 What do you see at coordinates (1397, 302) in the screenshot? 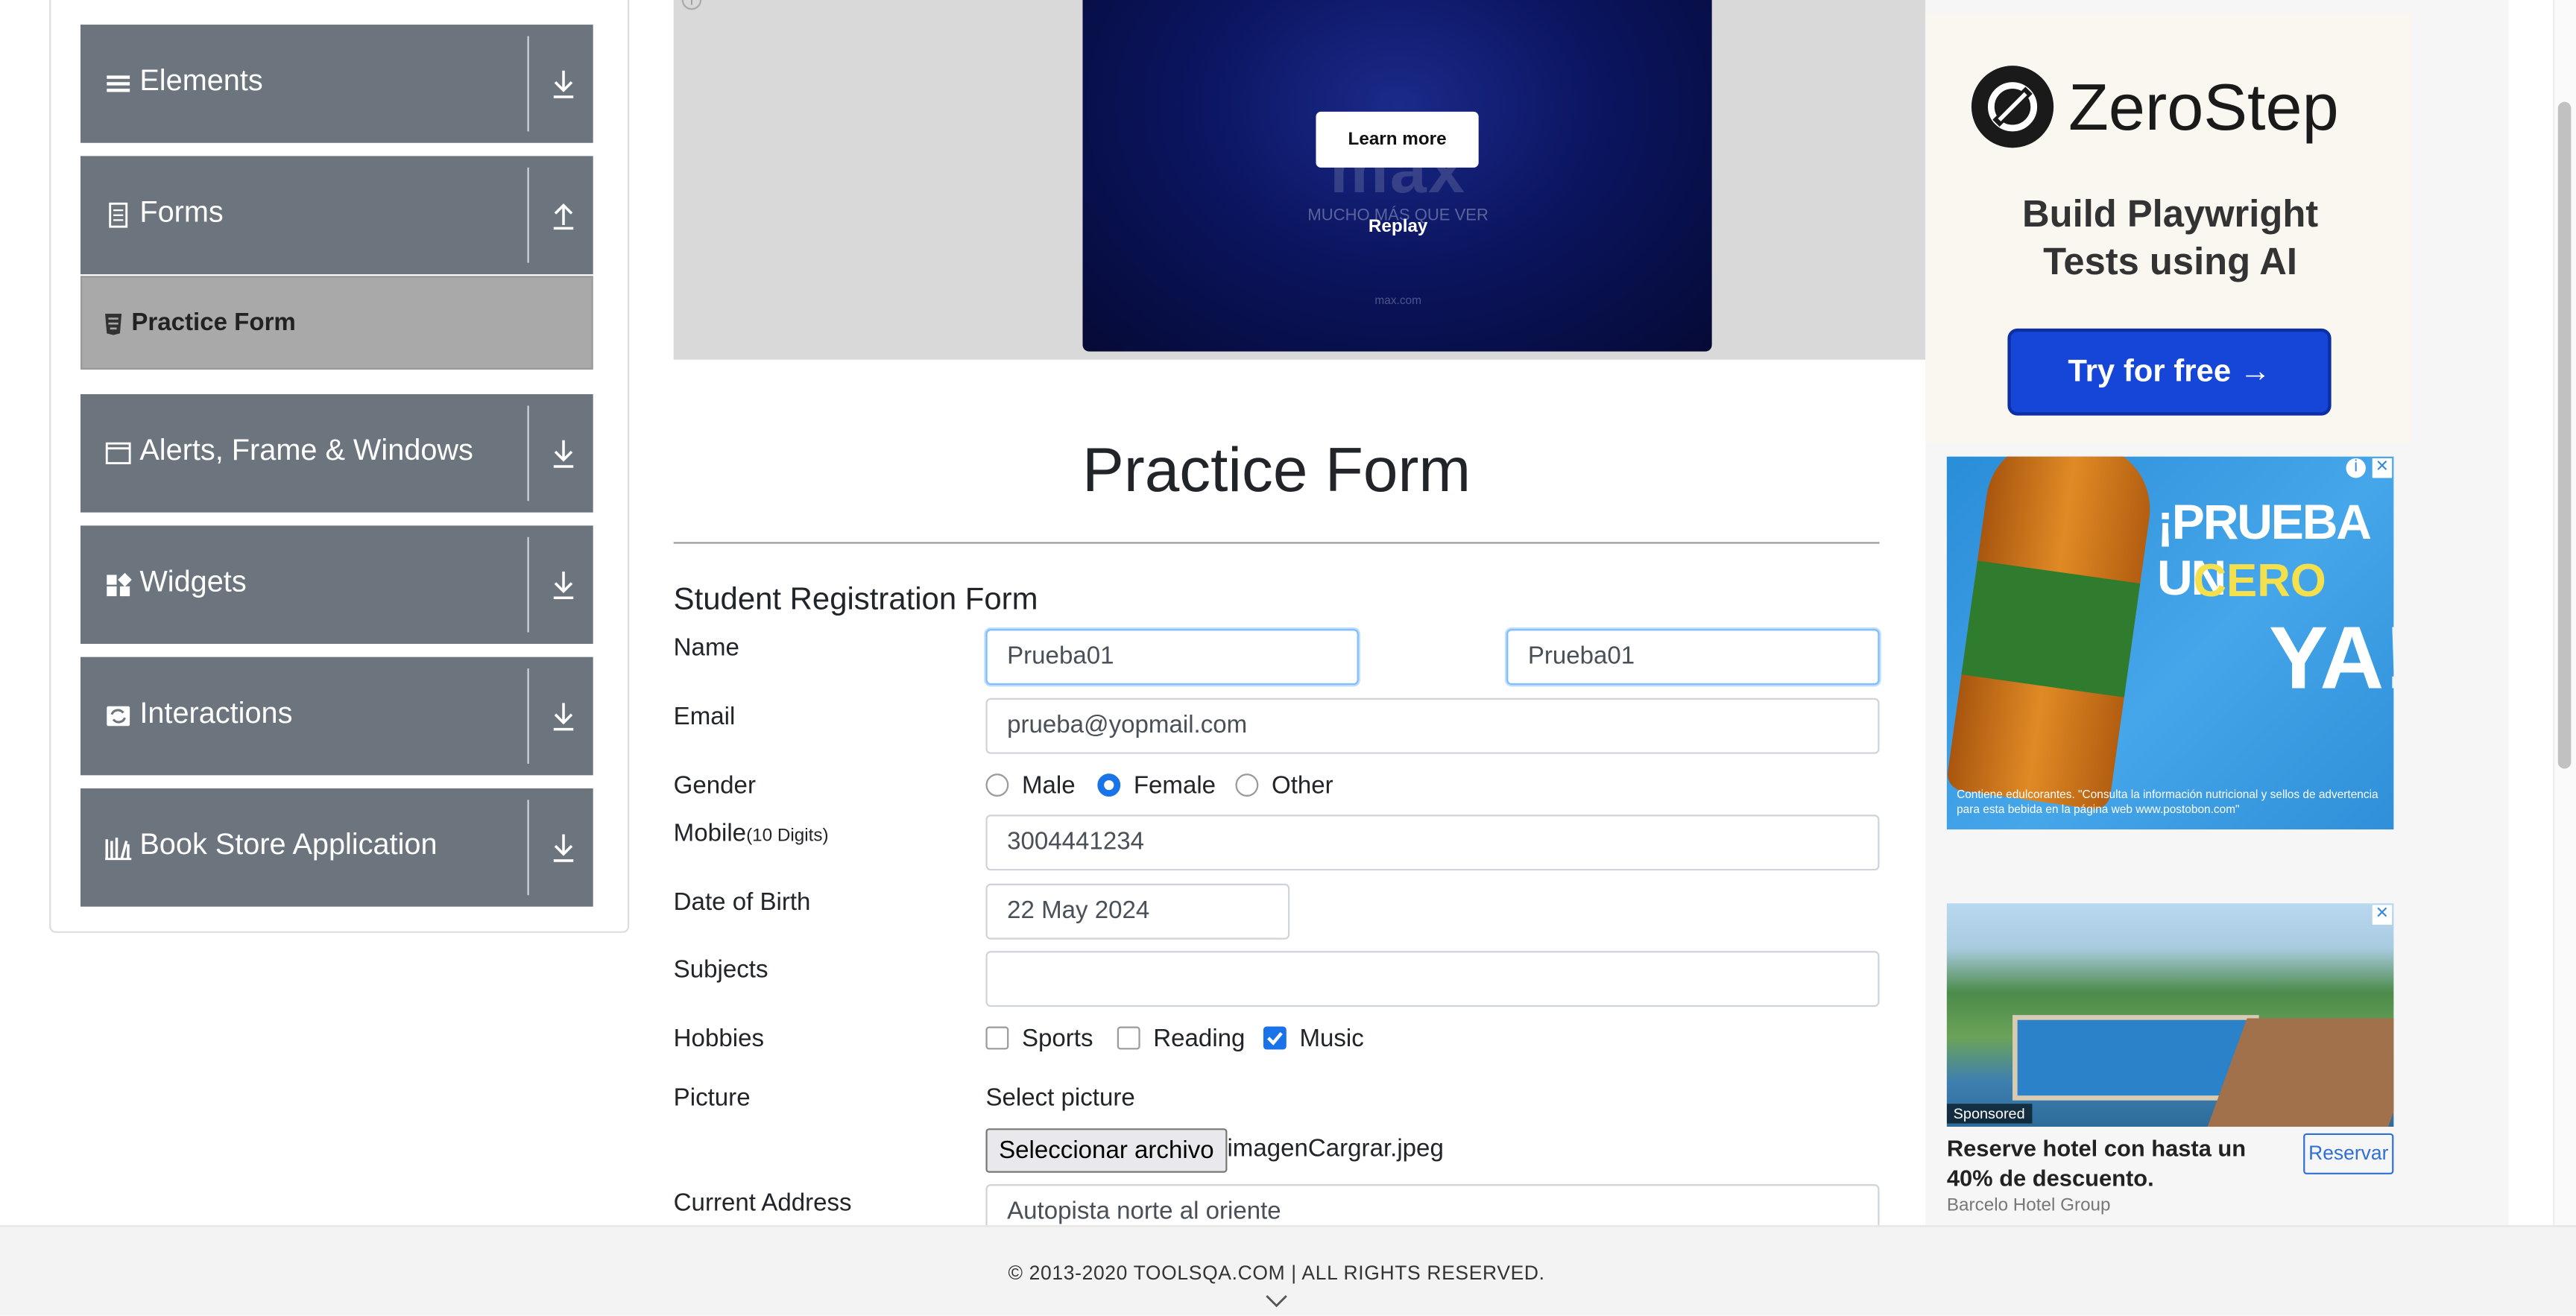
I see `ad-url: max.com` at bounding box center [1397, 302].